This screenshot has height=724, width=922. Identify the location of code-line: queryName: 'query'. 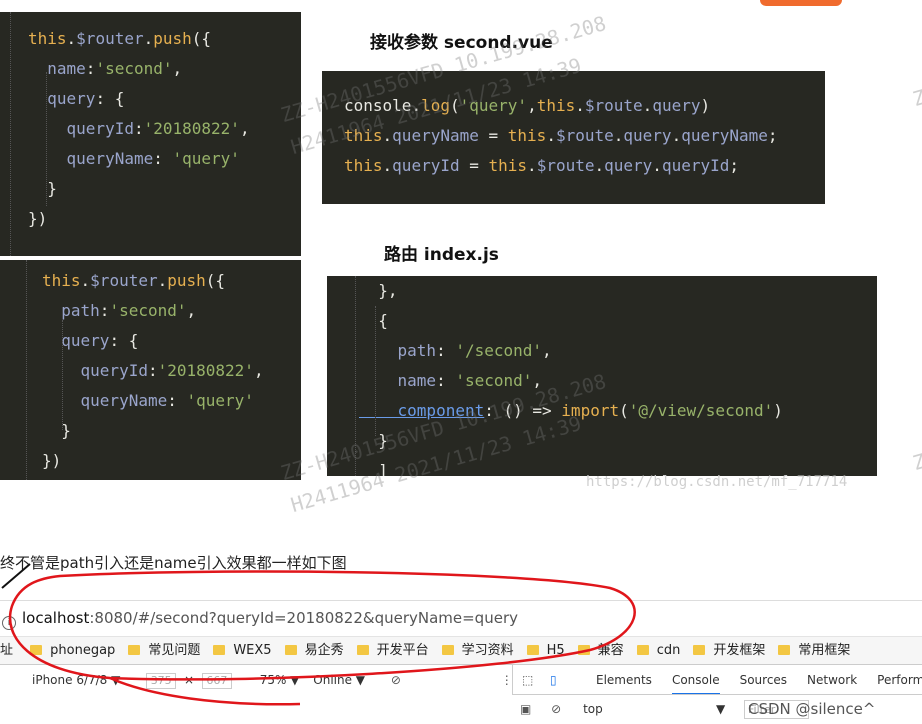
(171, 401).